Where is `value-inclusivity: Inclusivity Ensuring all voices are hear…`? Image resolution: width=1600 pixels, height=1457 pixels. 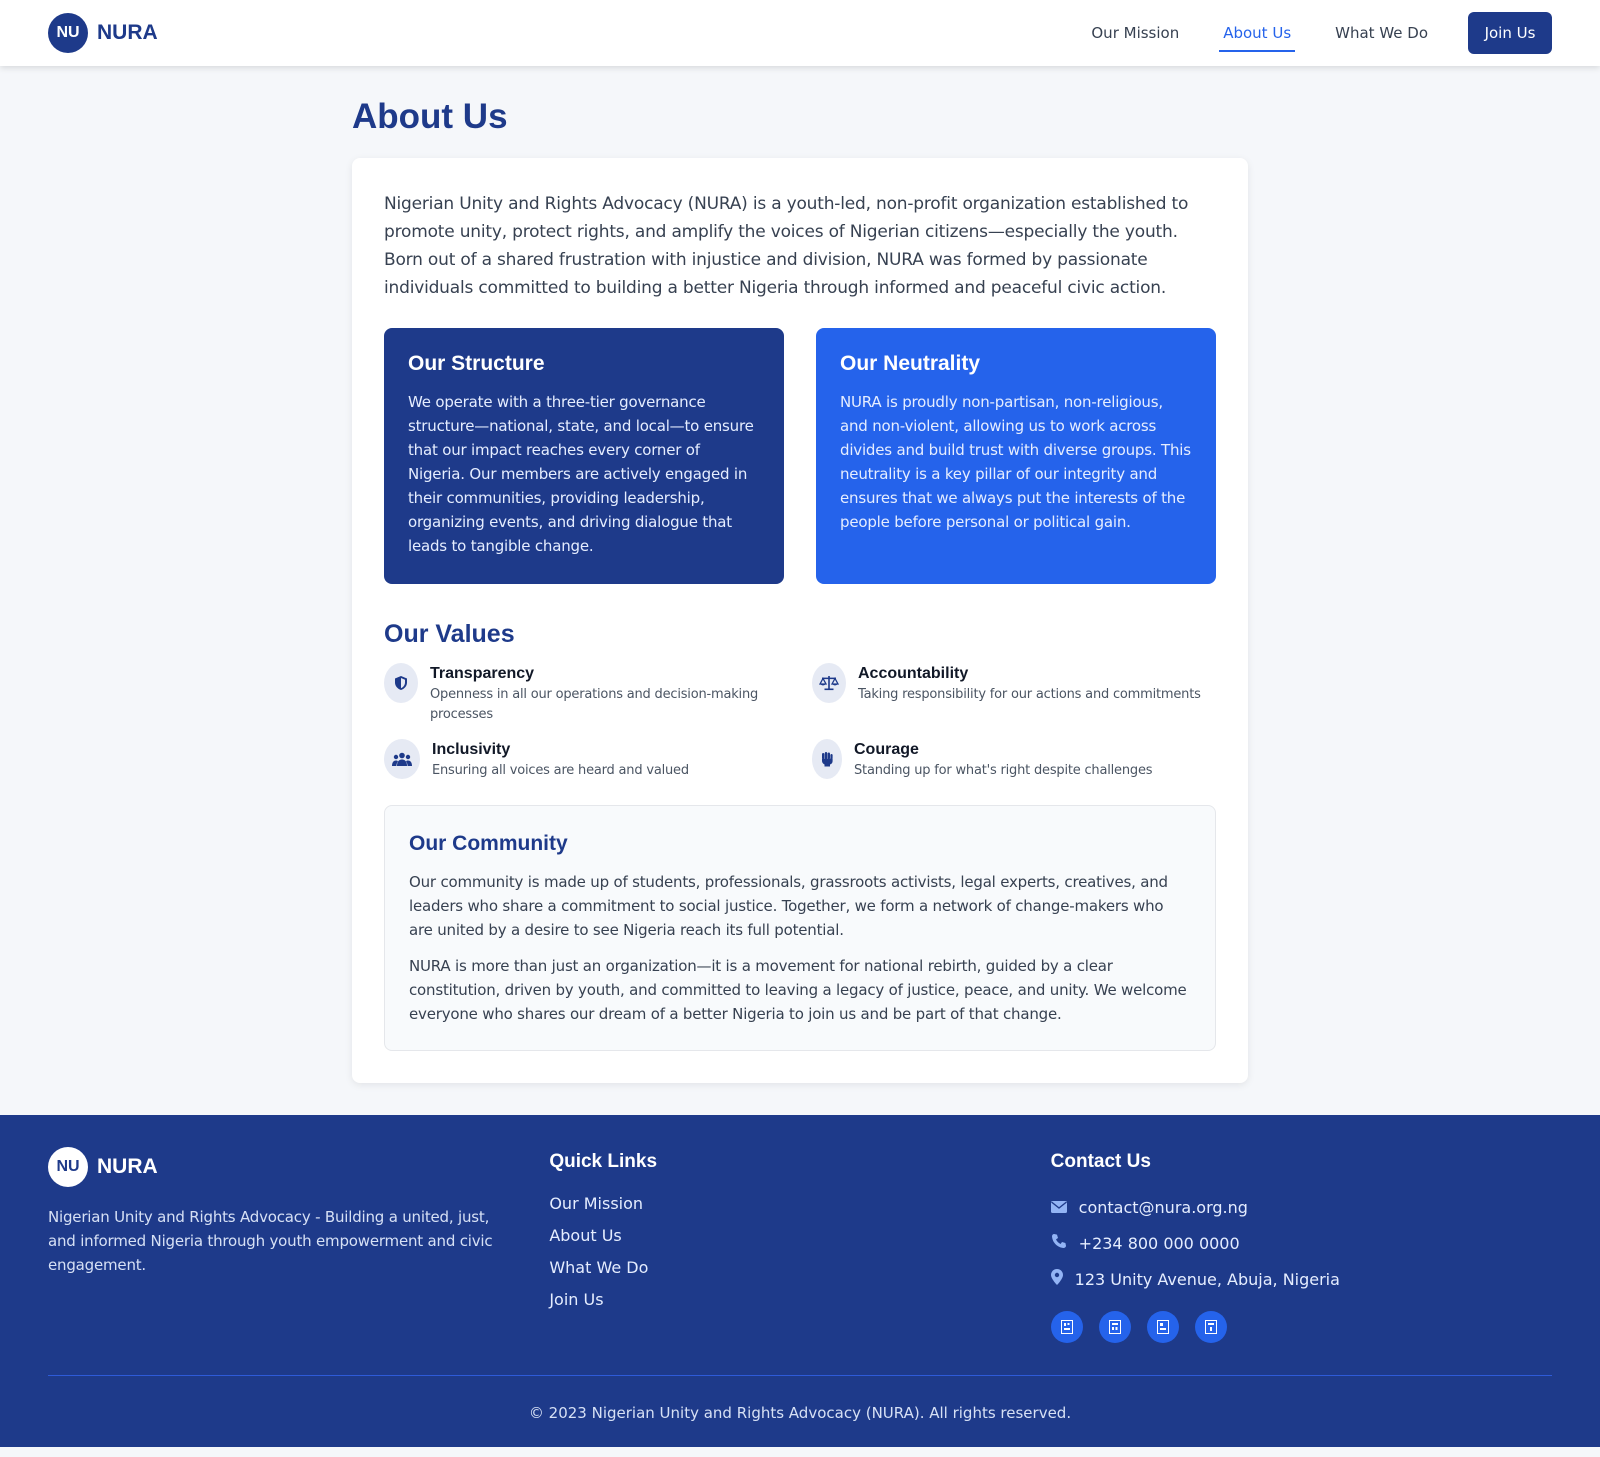
value-inclusivity: Inclusivity Ensuring all voices are hear… is located at coordinates (586, 760).